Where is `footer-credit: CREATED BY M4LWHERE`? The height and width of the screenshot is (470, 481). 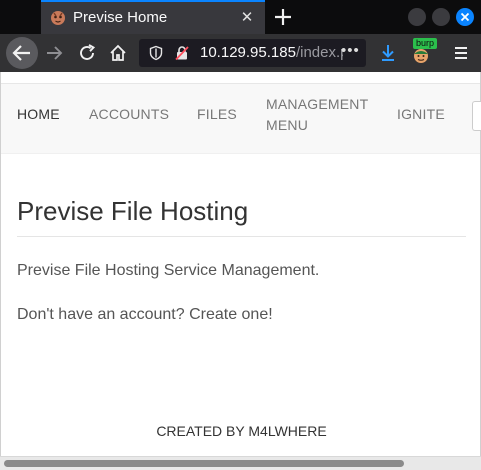 footer-credit: CREATED BY M4LWHERE is located at coordinates (241, 431).